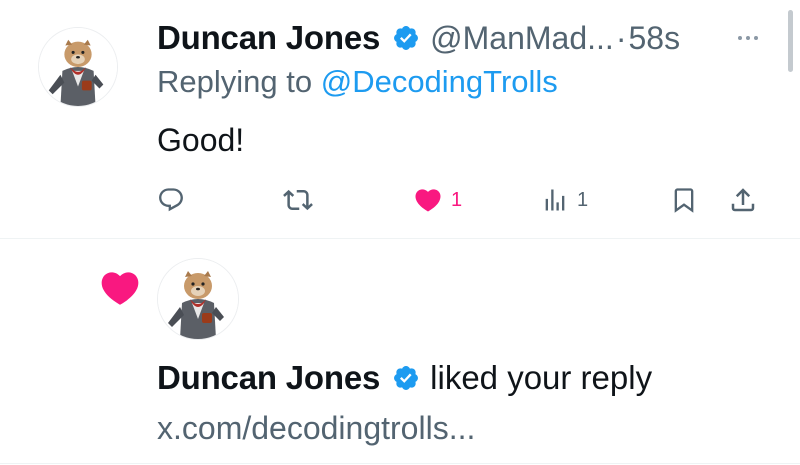  What do you see at coordinates (268, 38) in the screenshot?
I see `author-name: Duncan Jones` at bounding box center [268, 38].